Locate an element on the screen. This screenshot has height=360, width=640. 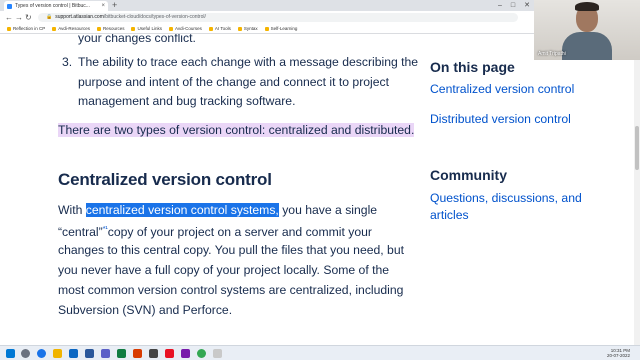
heading-centralized-version-control: Centralized version control is located at coordinates (165, 179).